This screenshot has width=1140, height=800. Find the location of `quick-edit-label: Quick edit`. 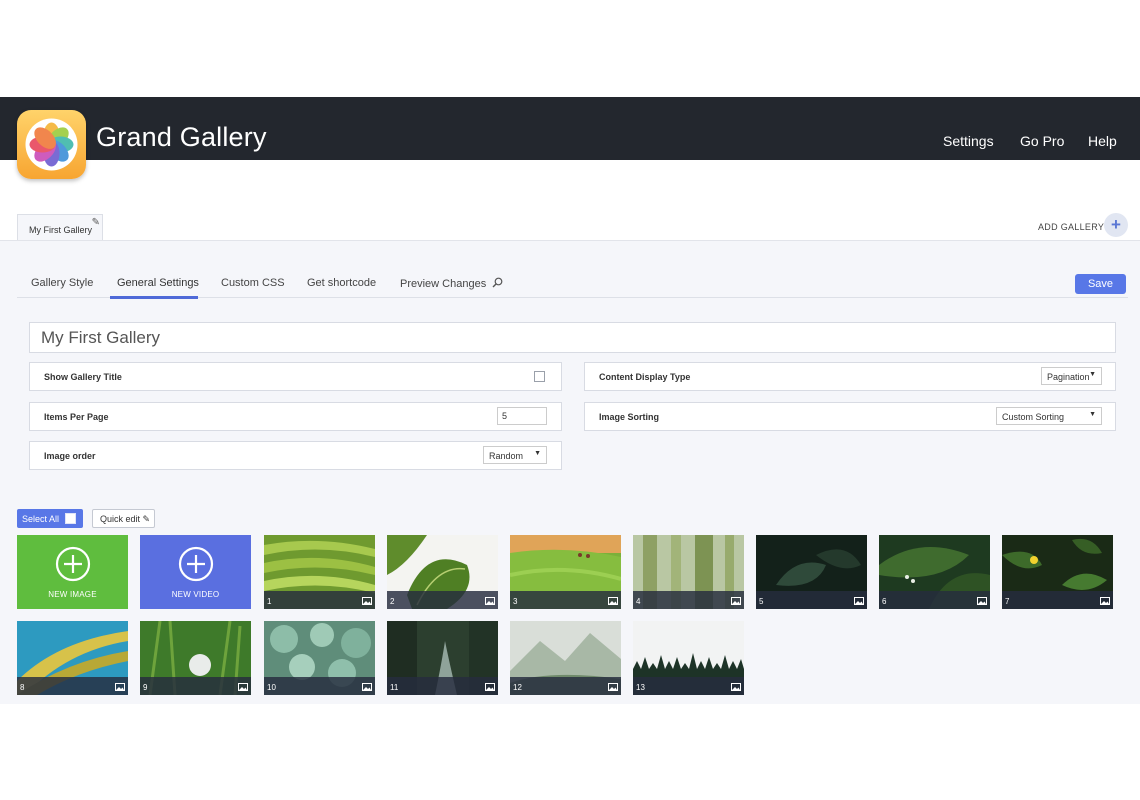

quick-edit-label: Quick edit is located at coordinates (120, 519).